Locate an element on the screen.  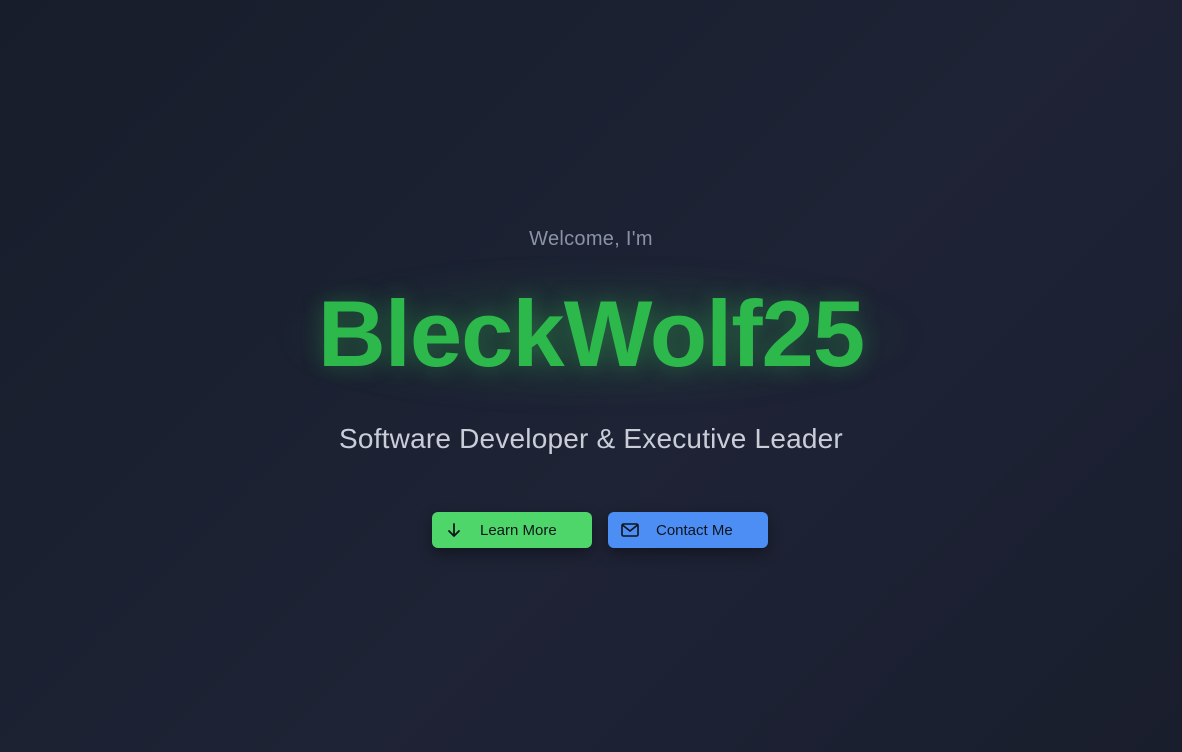
welcome-text: Welcome, I'm is located at coordinates (591, 239).